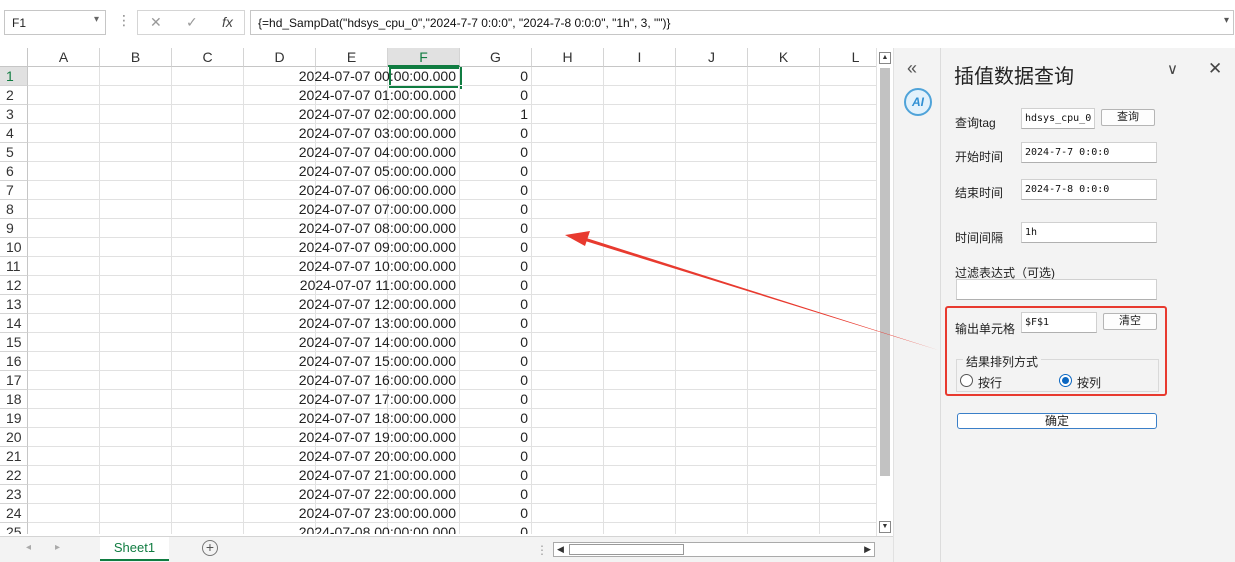  What do you see at coordinates (379, 380) in the screenshot?
I see `datetime-cell: 2024-07-07 16:00:00.000` at bounding box center [379, 380].